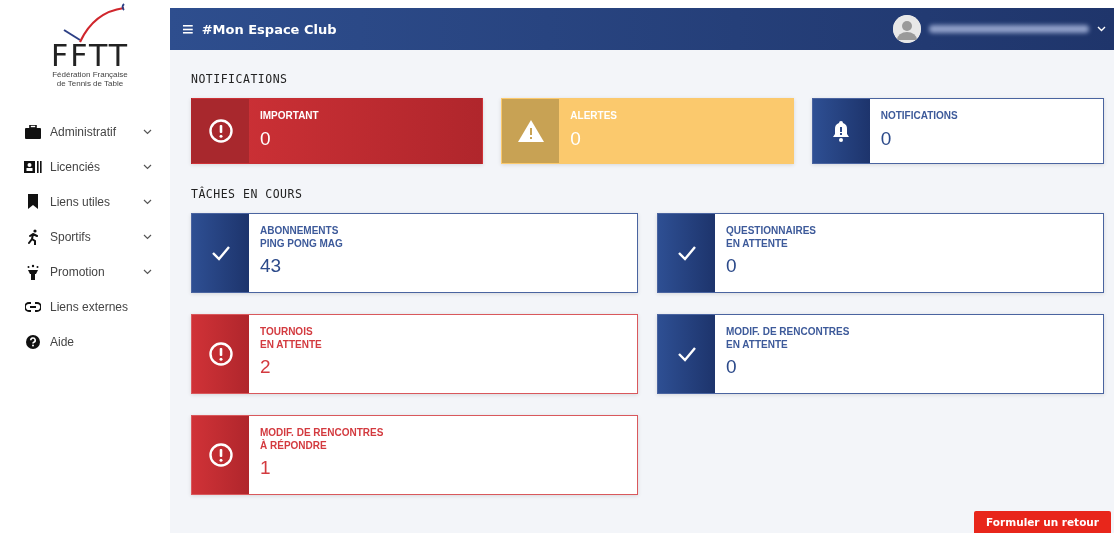 This screenshot has width=1114, height=533. What do you see at coordinates (300, 231) in the screenshot?
I see `card-label: ABONNEMENTS` at bounding box center [300, 231].